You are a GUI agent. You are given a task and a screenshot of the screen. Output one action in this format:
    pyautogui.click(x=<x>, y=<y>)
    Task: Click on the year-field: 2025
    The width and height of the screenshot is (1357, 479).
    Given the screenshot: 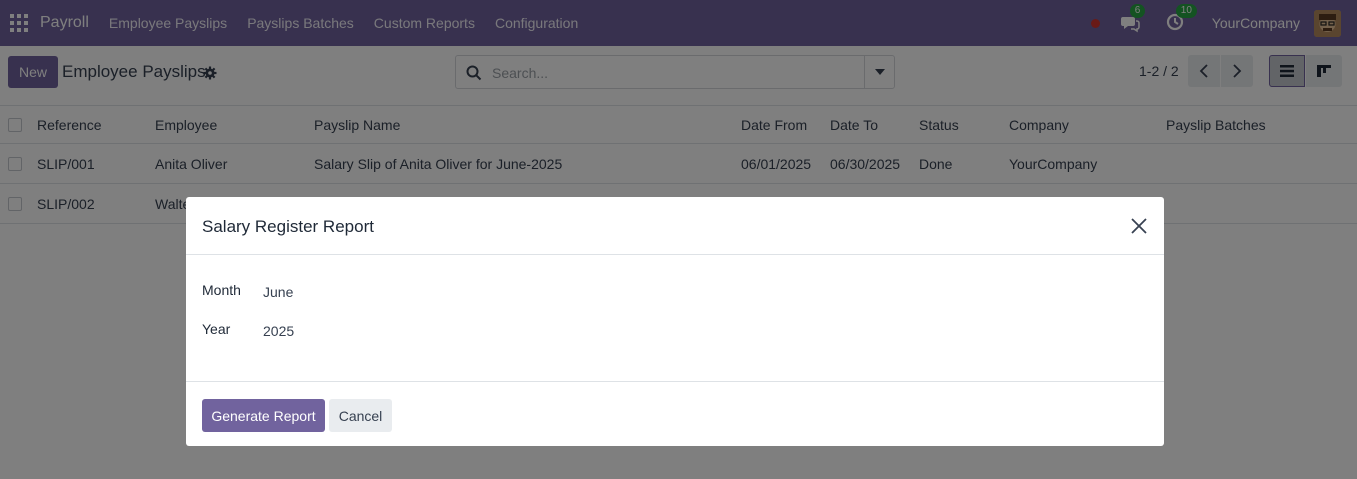 What is the action you would take?
    pyautogui.click(x=278, y=331)
    